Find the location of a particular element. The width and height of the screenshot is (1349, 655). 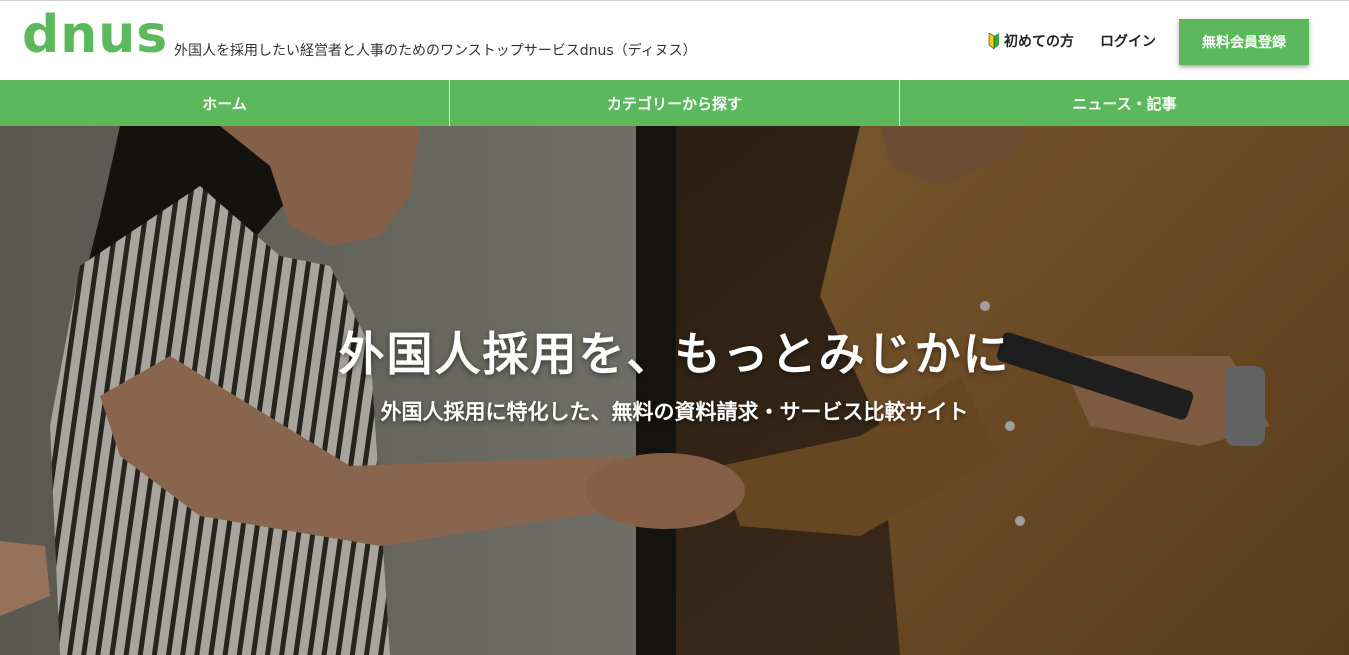

beginner-link: 初めての方 is located at coordinates (1031, 41).